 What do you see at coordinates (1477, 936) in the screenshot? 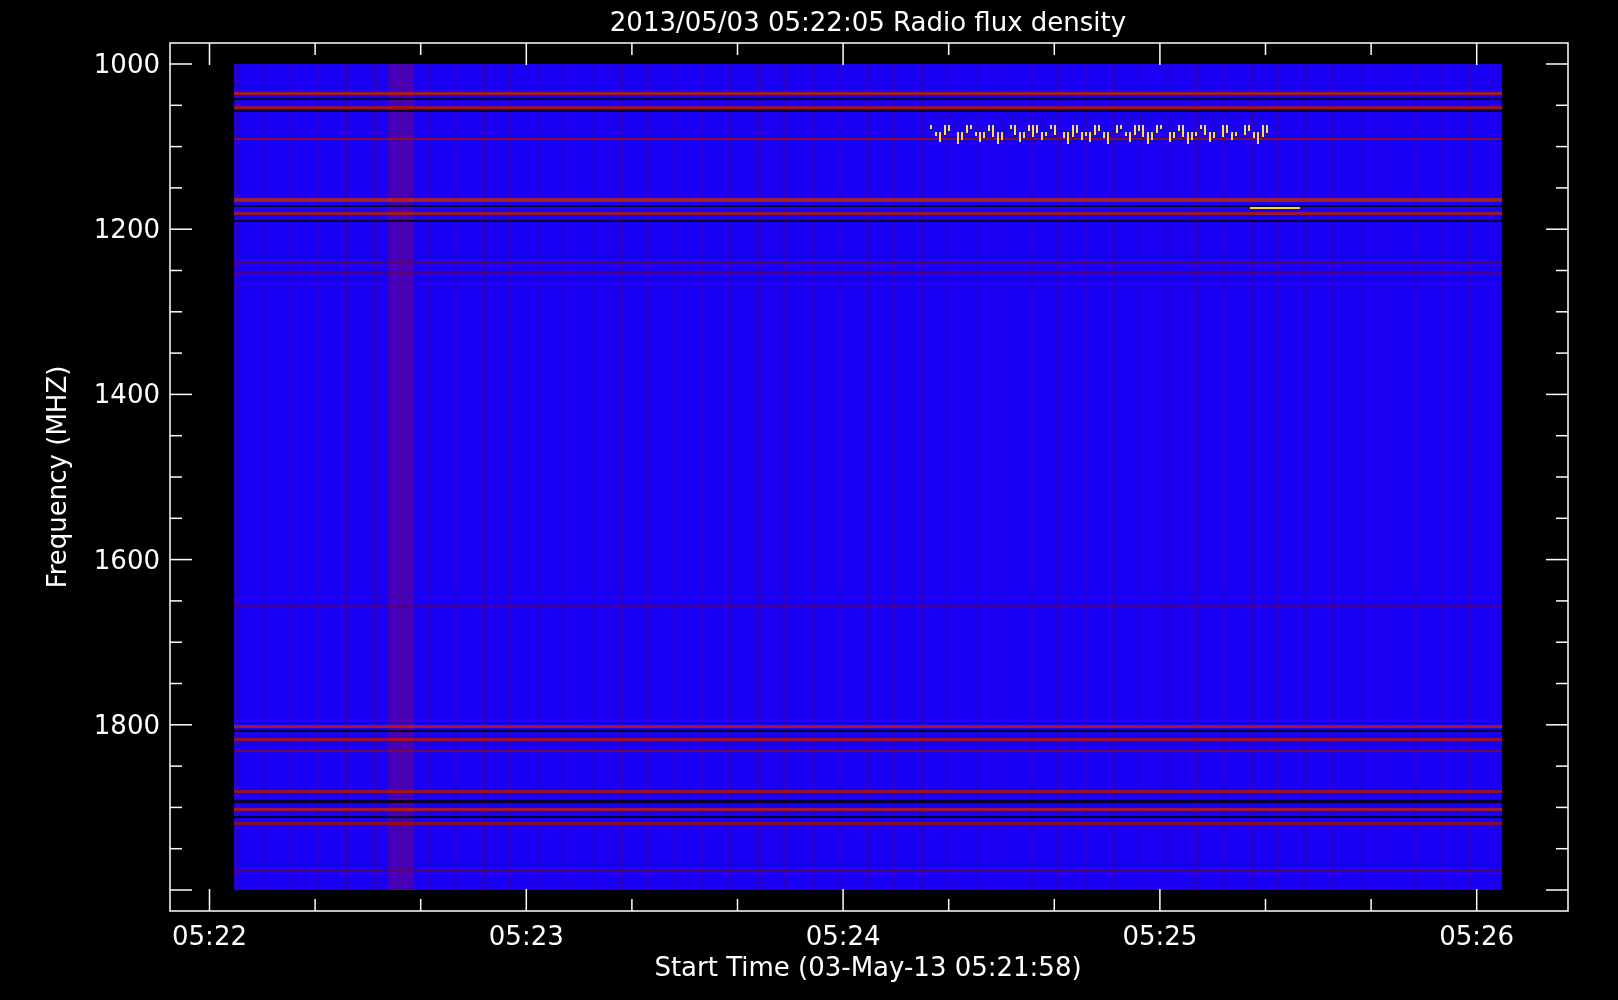
I see `x-tick-label: 05:26` at bounding box center [1477, 936].